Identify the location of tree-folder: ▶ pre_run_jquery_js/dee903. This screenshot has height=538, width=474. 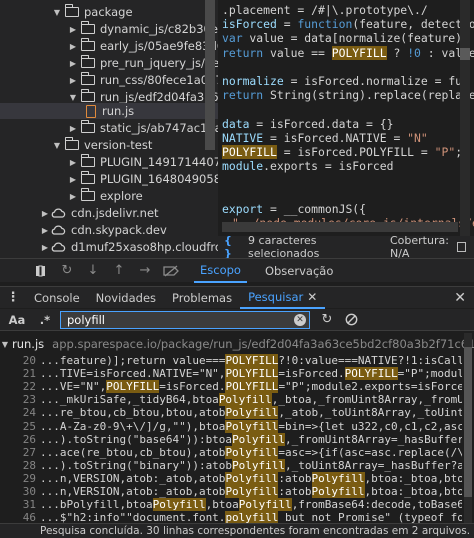
(109, 63).